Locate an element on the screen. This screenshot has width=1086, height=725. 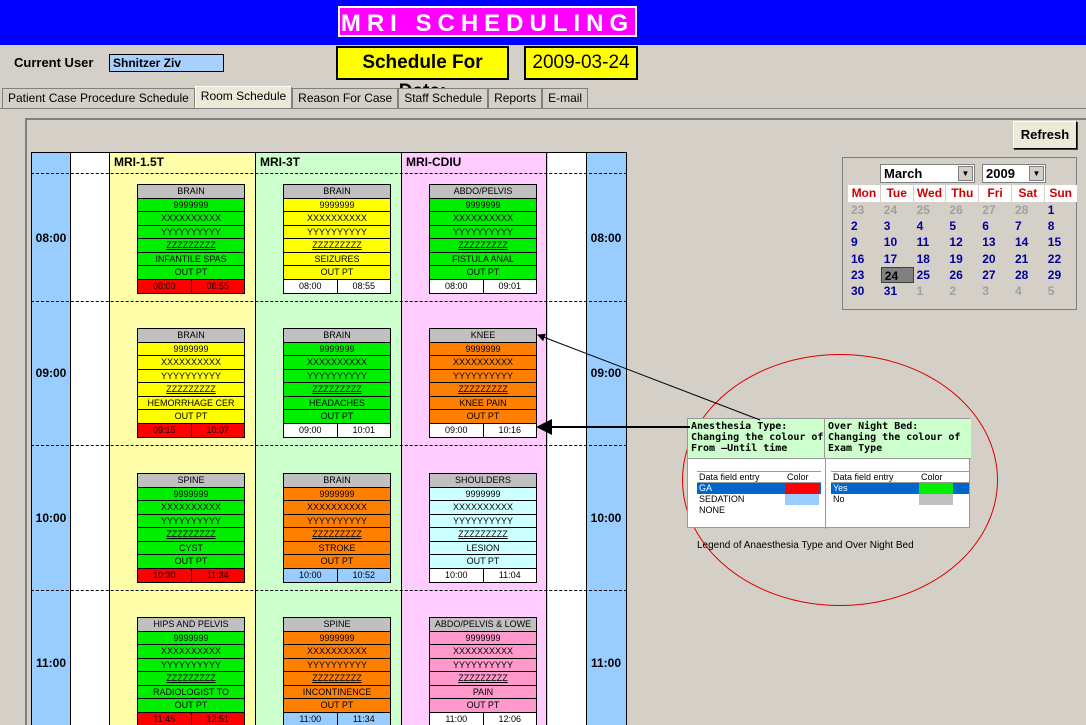
arrow-to-exam-type is located at coordinates (649, 377).